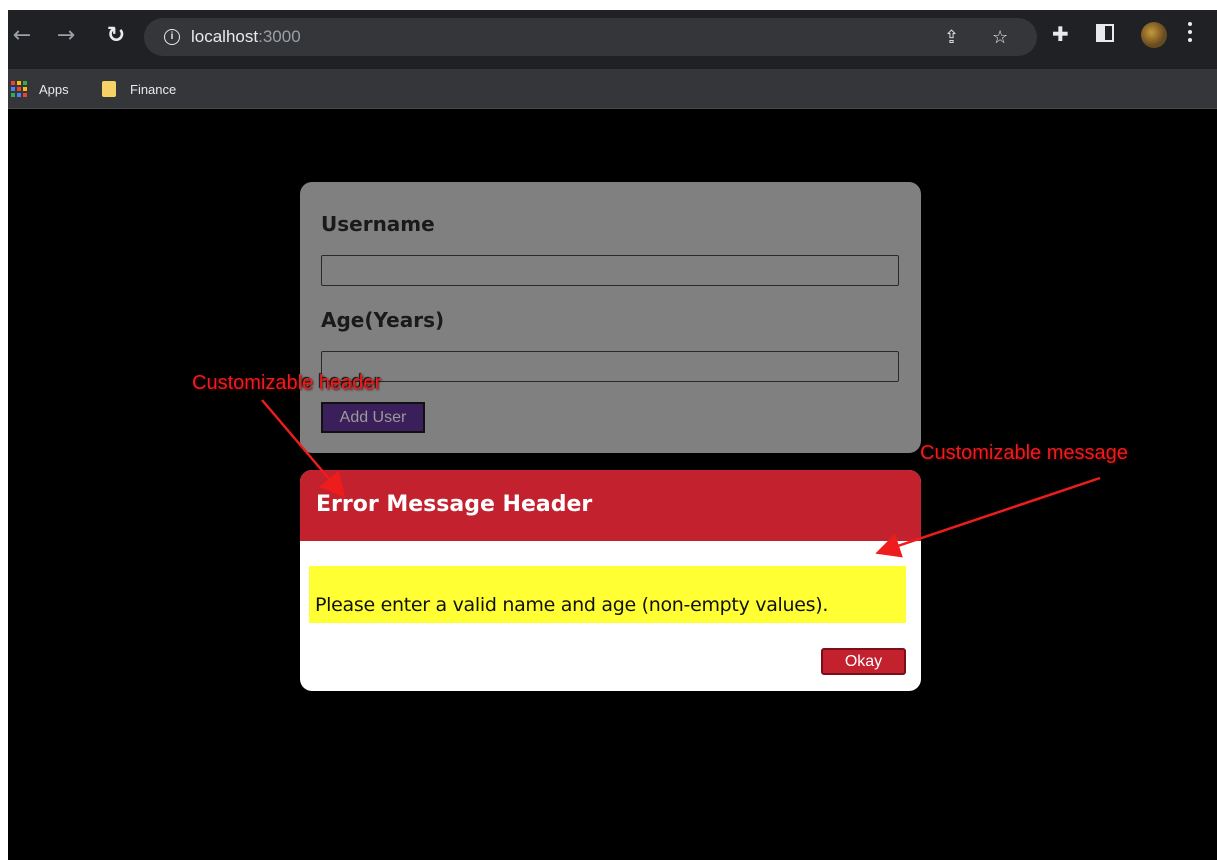 Image resolution: width=1217 pixels, height=860 pixels. I want to click on add-user-button: Add User, so click(373, 417).